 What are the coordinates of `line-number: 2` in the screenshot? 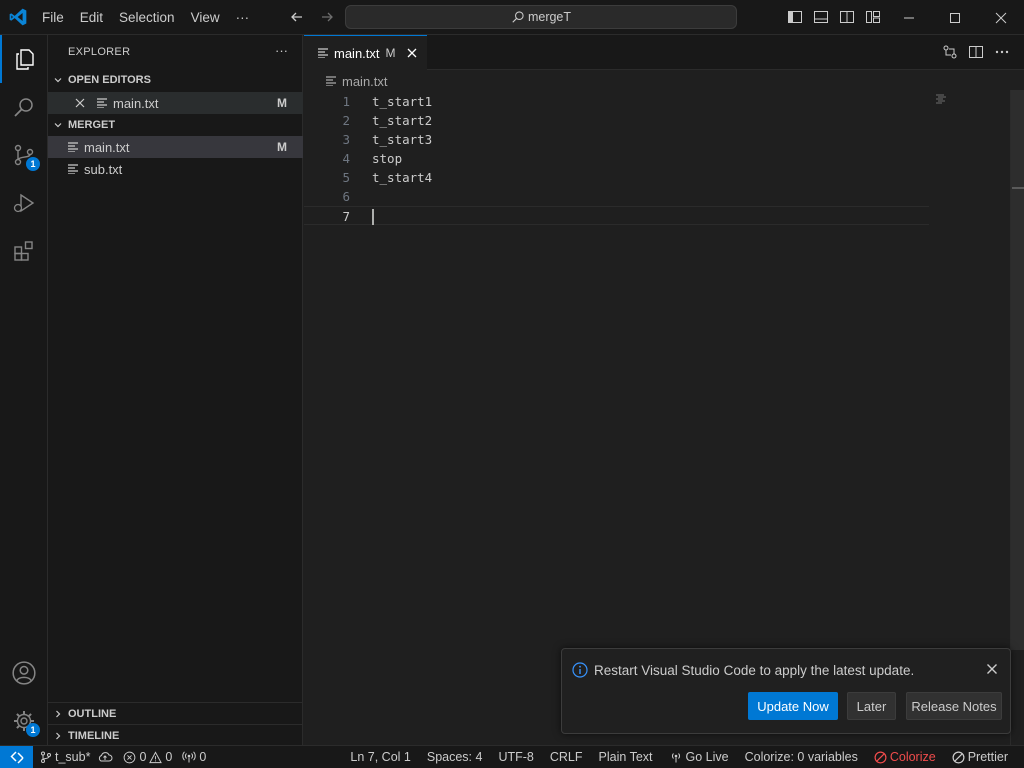 It's located at (346, 120).